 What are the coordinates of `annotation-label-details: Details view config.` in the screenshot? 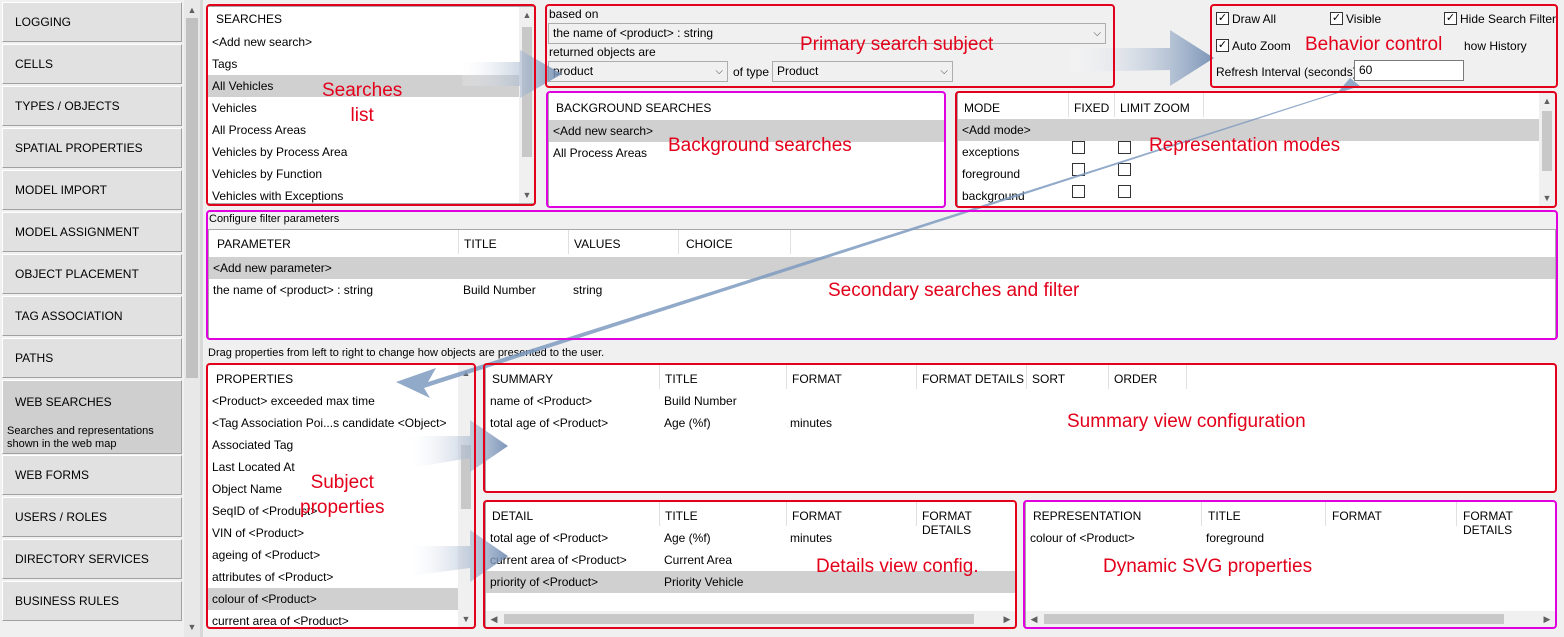 It's located at (897, 566).